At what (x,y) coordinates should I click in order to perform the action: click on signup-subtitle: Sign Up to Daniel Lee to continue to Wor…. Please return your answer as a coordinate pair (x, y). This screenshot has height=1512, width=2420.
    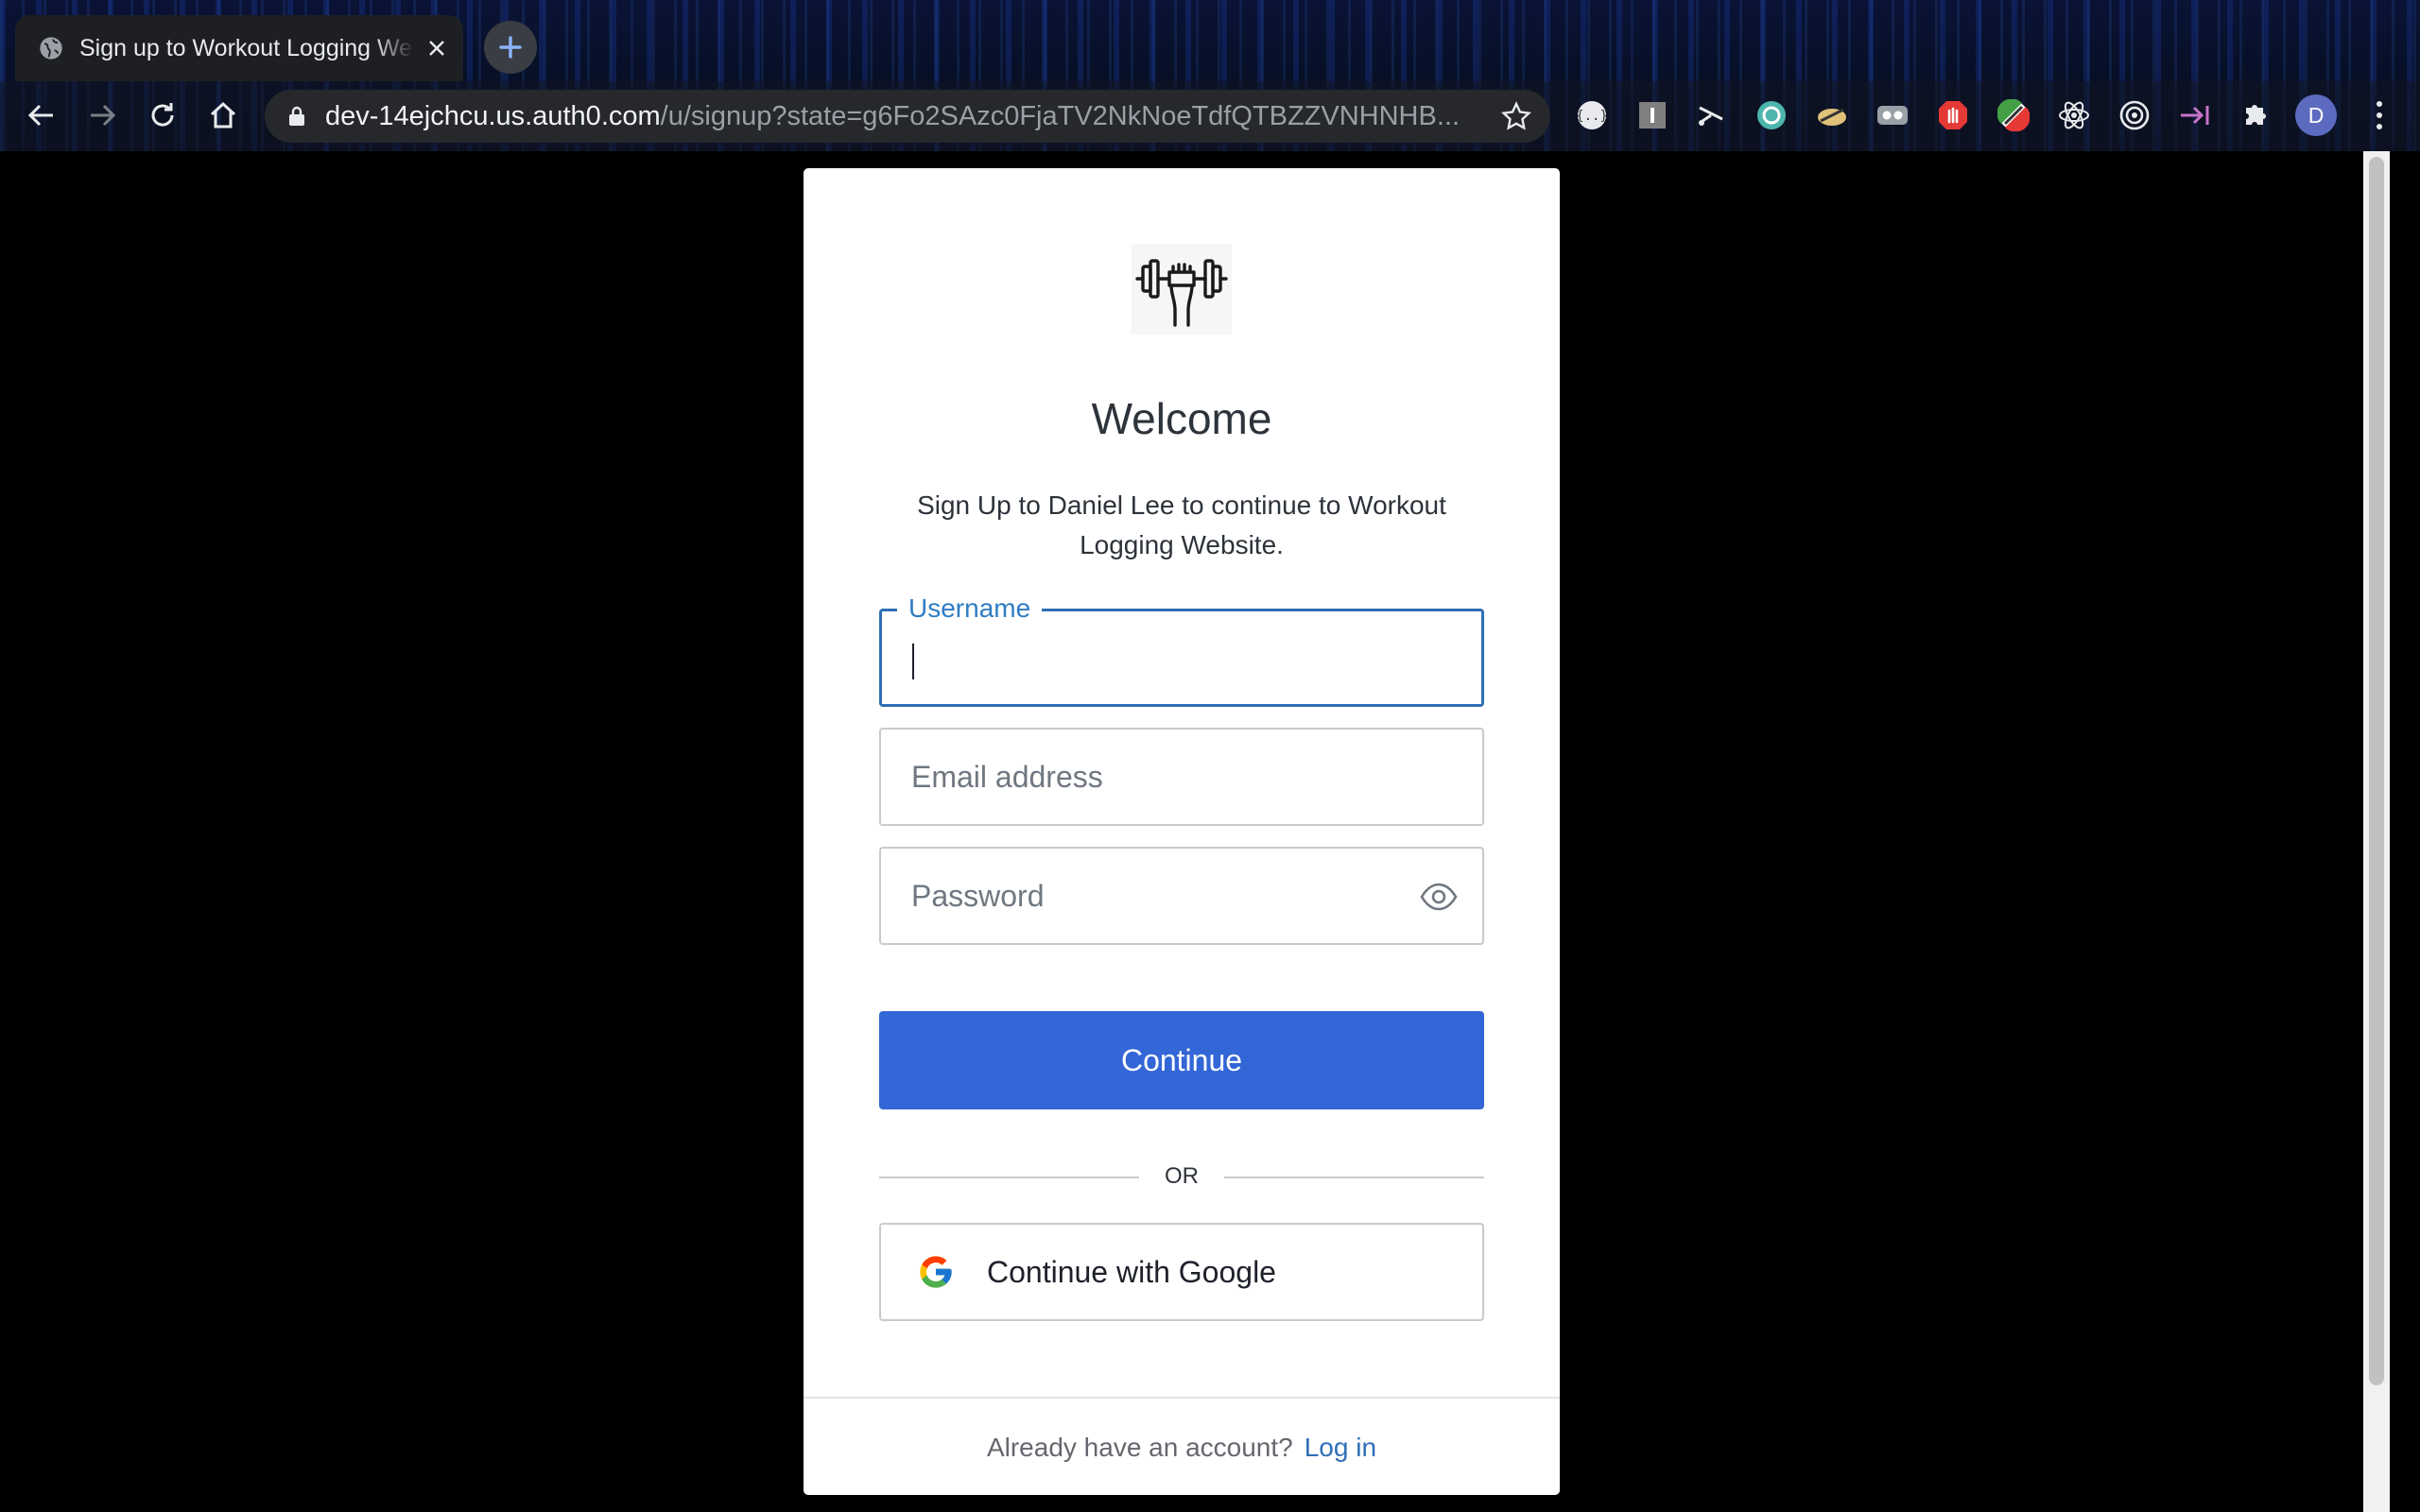
    Looking at the image, I should click on (1181, 524).